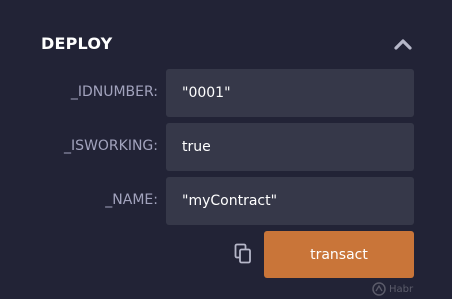  I want to click on isworking-input: true, so click(290, 147).